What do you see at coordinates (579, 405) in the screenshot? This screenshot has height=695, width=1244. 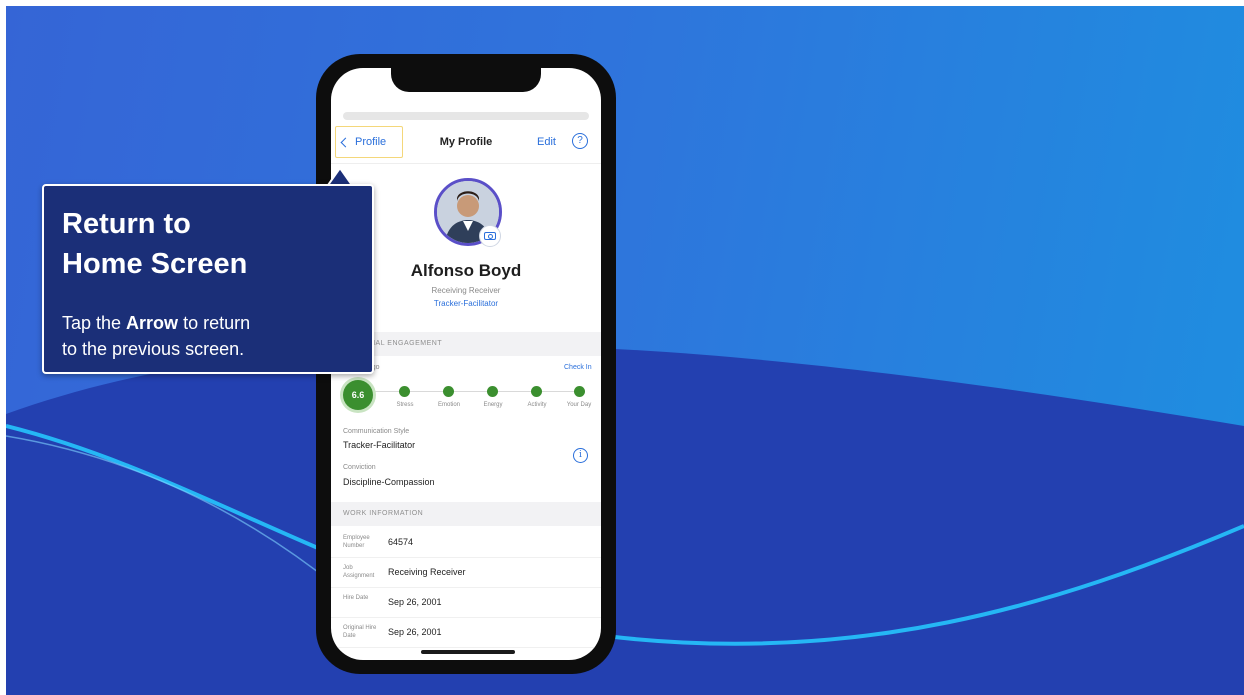 I see `metric-label: Your Day` at bounding box center [579, 405].